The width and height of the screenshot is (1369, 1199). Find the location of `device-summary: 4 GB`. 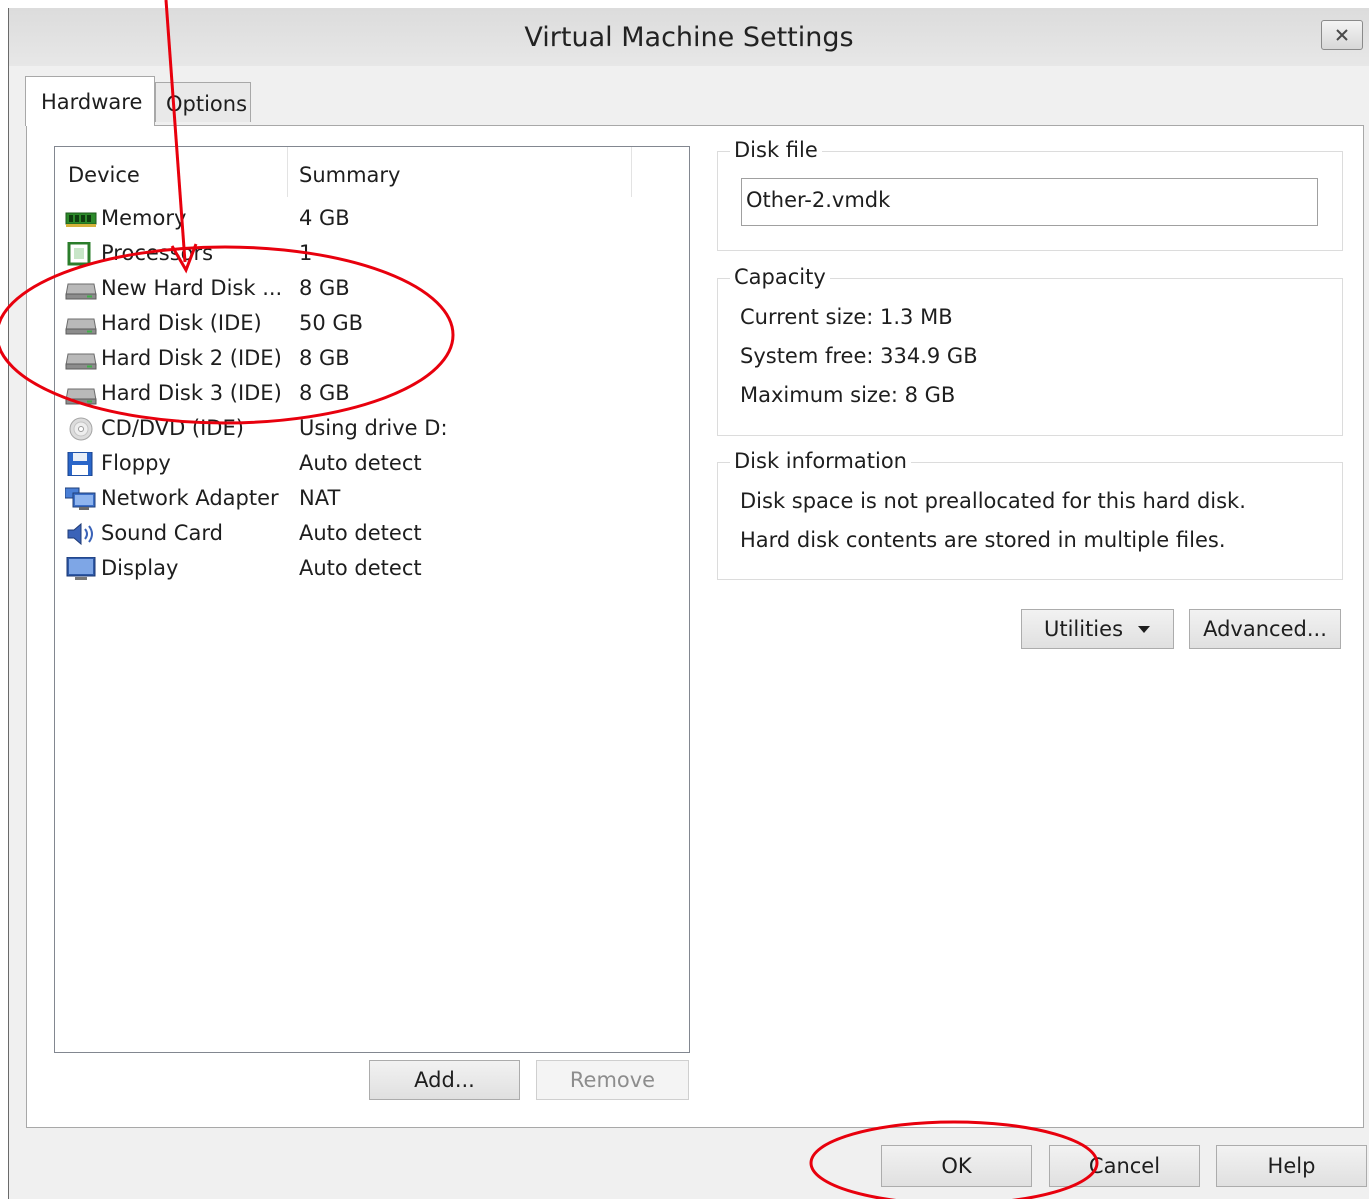

device-summary: 4 GB is located at coordinates (324, 218).